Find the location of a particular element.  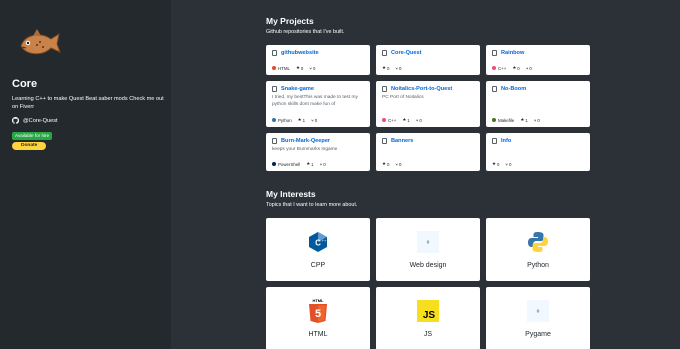

avatar is located at coordinates (40, 42).